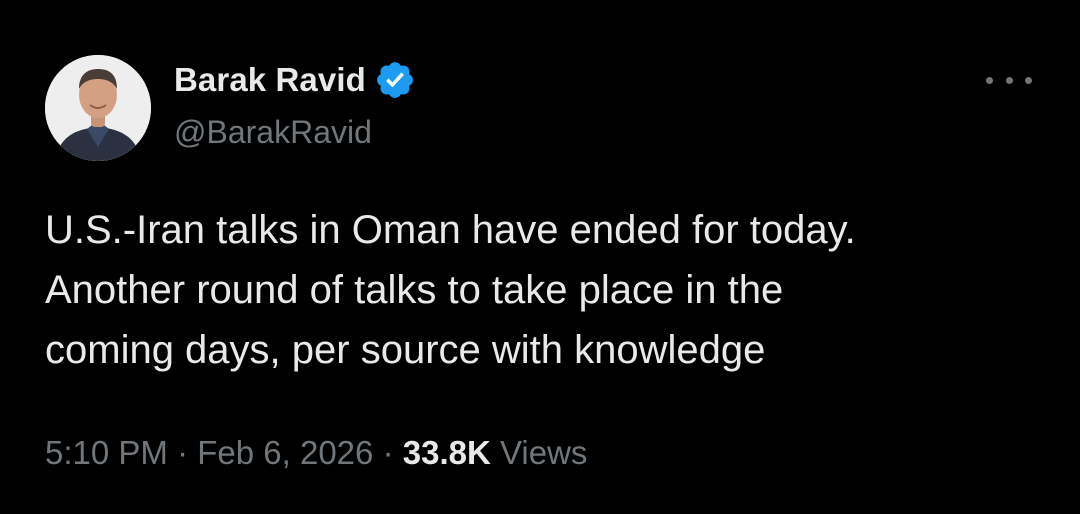 The height and width of the screenshot is (514, 1080). I want to click on avatar-photo-icon, so click(98, 108).